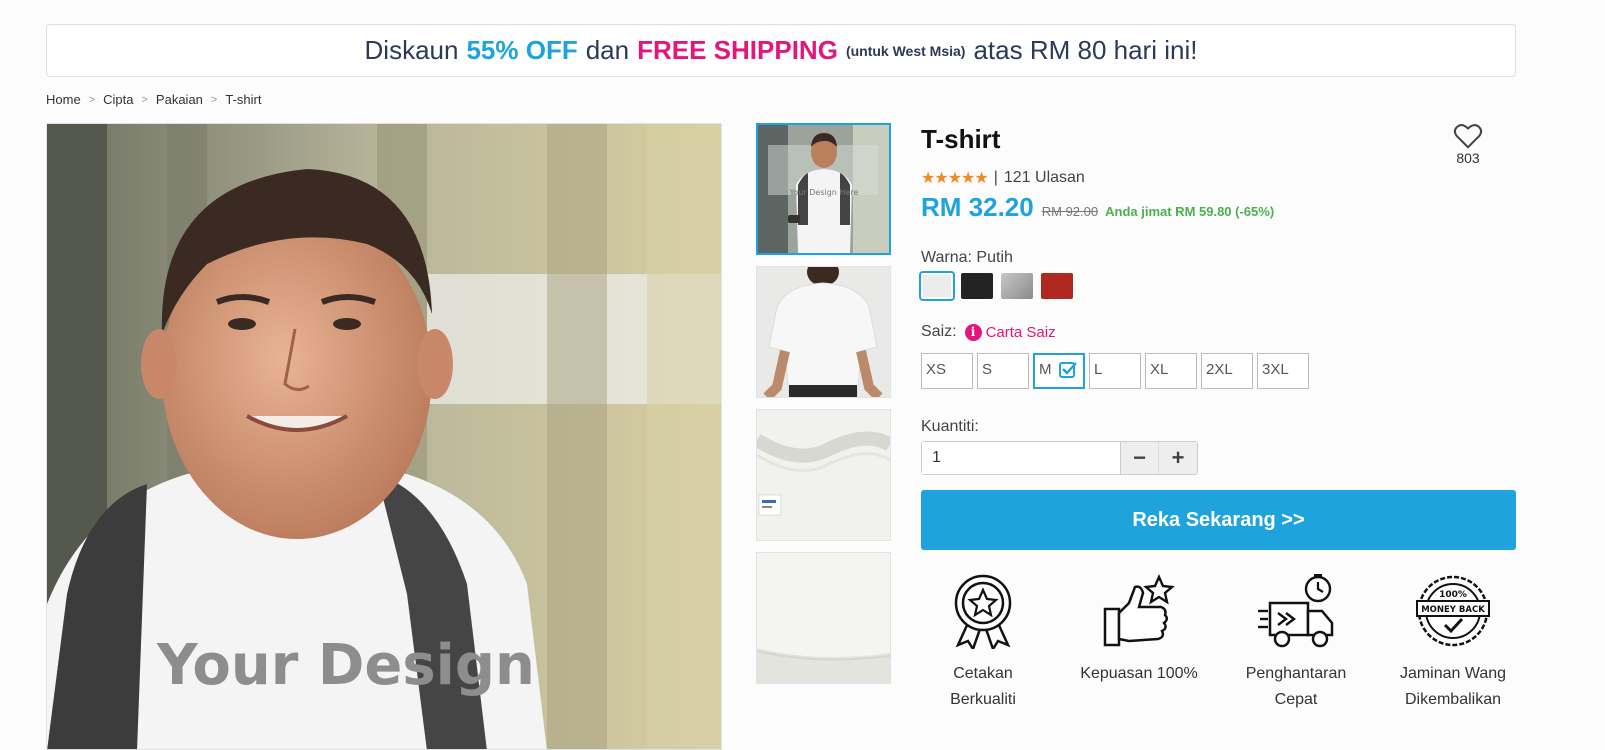 Image resolution: width=1605 pixels, height=750 pixels. What do you see at coordinates (1044, 178) in the screenshot?
I see `reviews-link: 121 Ulasan` at bounding box center [1044, 178].